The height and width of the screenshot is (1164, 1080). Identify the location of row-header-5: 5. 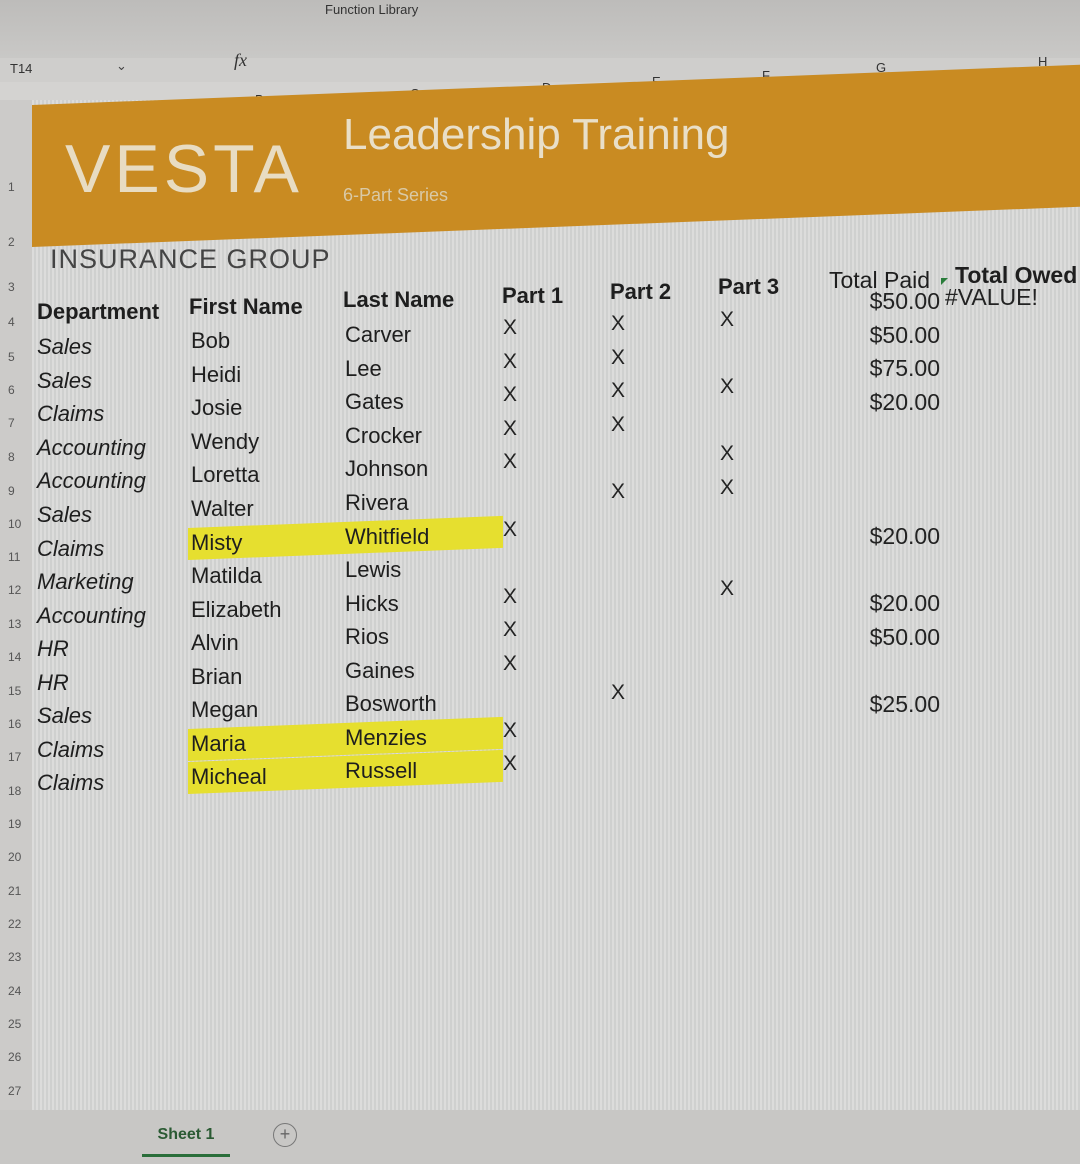
(11, 357).